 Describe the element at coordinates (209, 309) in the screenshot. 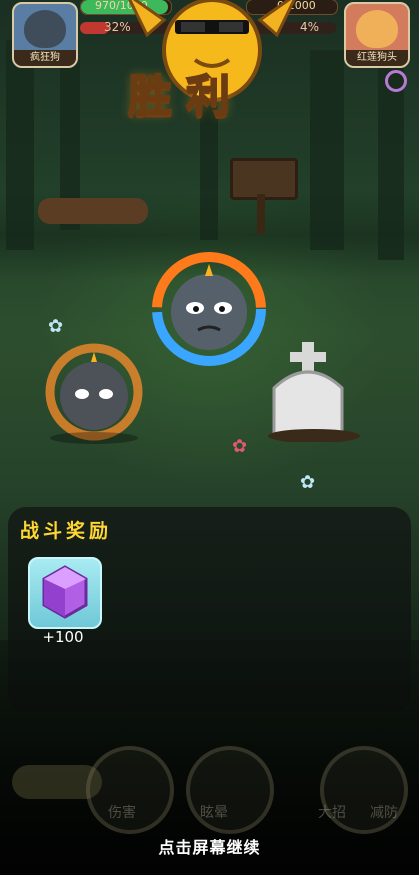

I see `player-character` at that location.